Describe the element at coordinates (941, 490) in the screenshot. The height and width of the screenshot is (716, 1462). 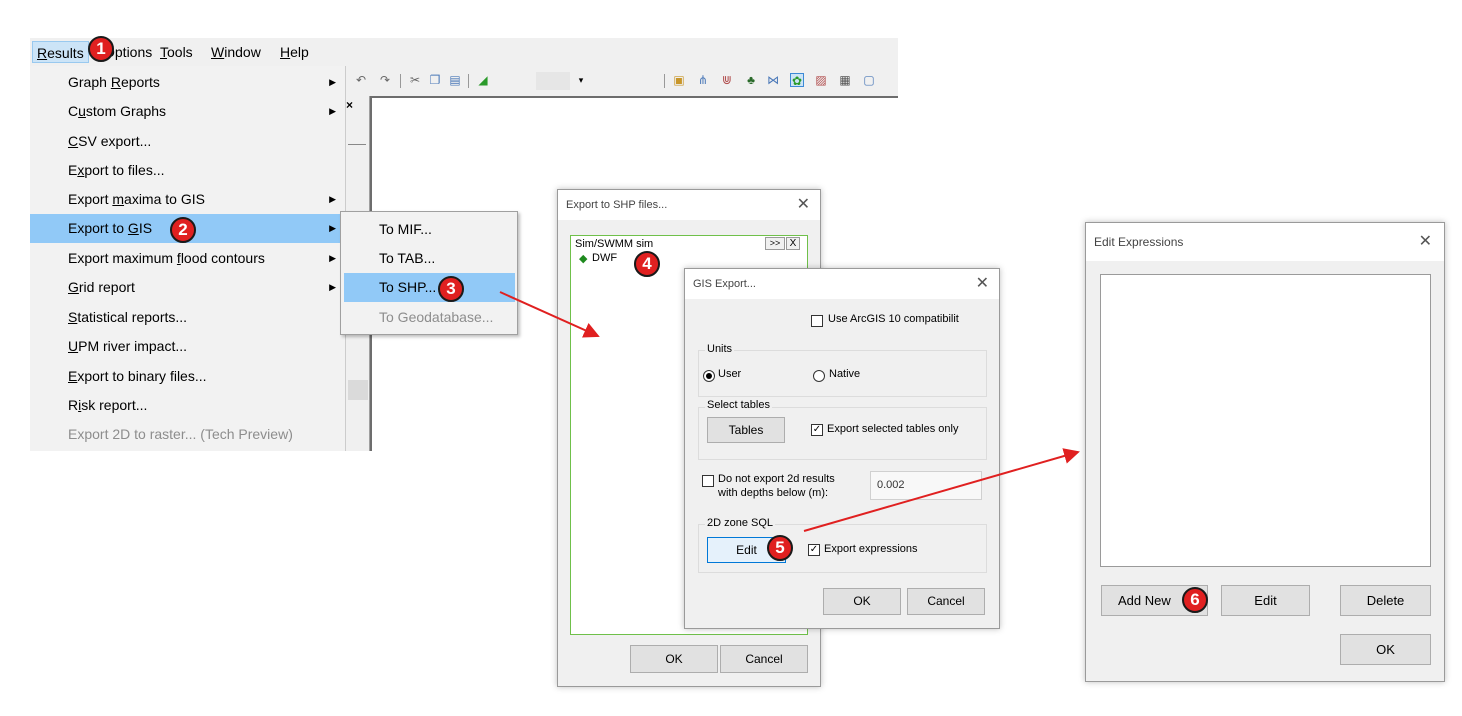
I see `arrow-to-expressions-dialog` at that location.